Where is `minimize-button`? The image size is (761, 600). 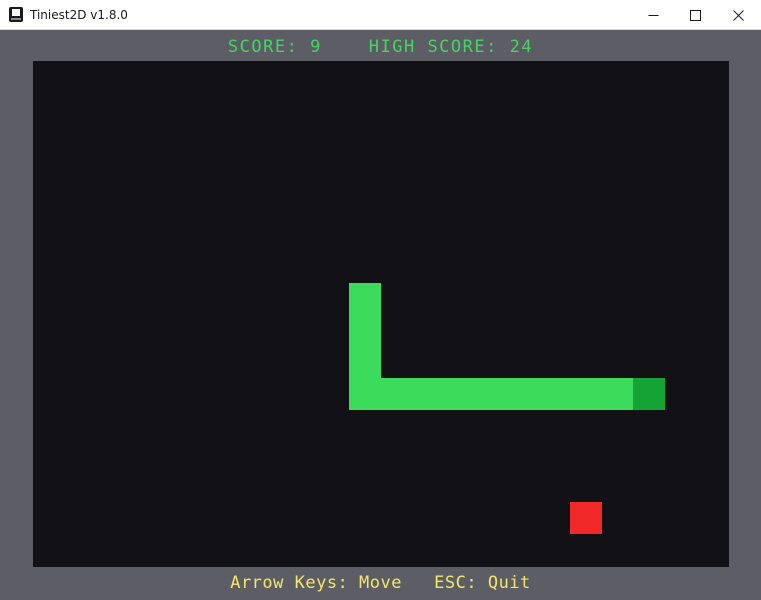 minimize-button is located at coordinates (653, 15).